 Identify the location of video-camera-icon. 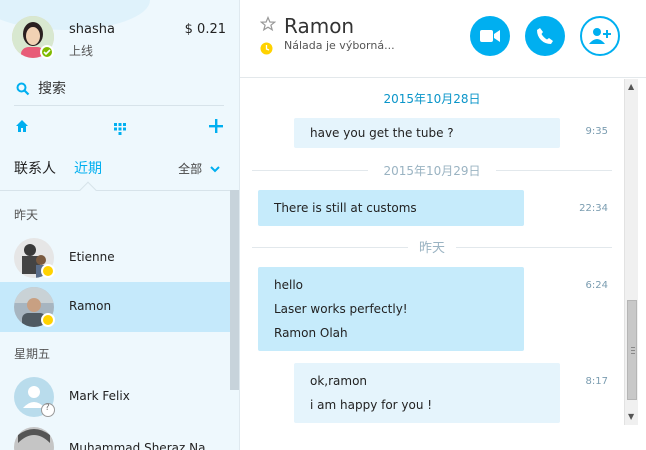
(490, 36).